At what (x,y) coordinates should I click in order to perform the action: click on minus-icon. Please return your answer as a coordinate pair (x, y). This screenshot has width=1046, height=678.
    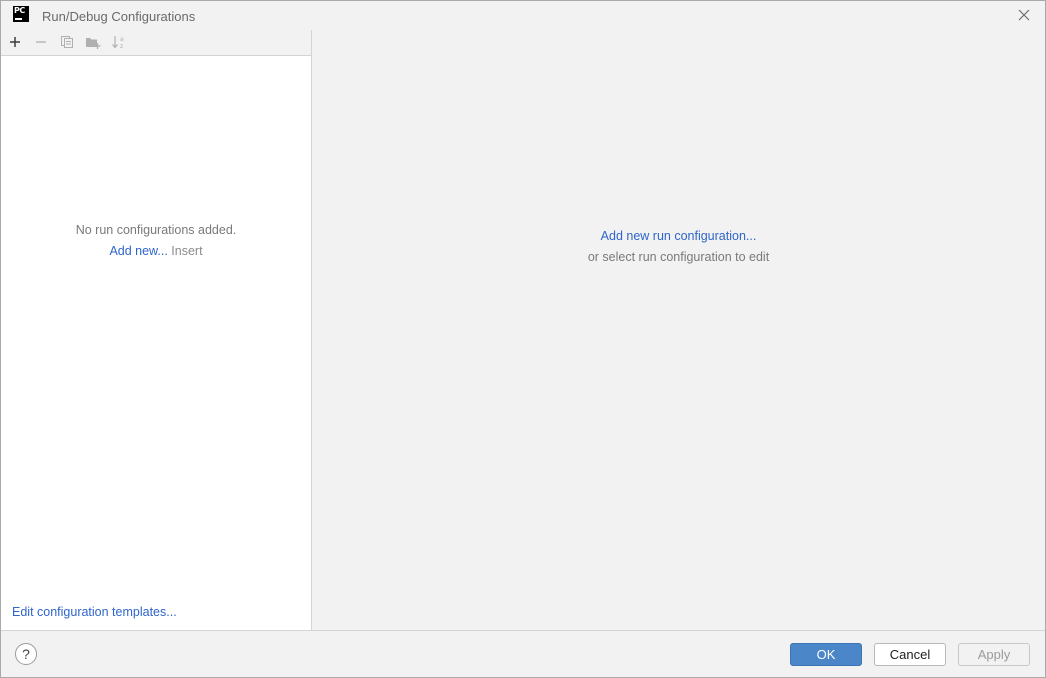
    Looking at the image, I should click on (41, 42).